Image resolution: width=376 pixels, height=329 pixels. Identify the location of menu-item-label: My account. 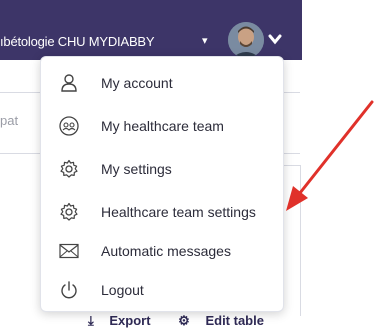
(137, 83).